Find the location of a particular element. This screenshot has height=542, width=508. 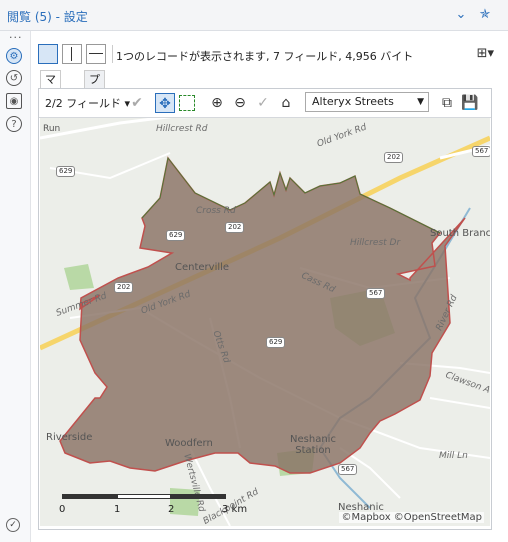

road-label: Run is located at coordinates (52, 129).